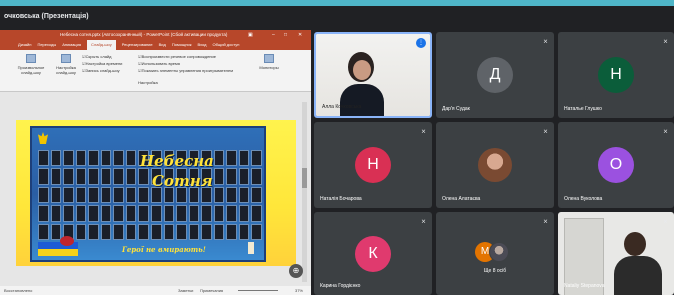 The height and width of the screenshot is (295, 674). What do you see at coordinates (461, 199) in the screenshot?
I see `participant-name: Олена Алатаєва` at bounding box center [461, 199].